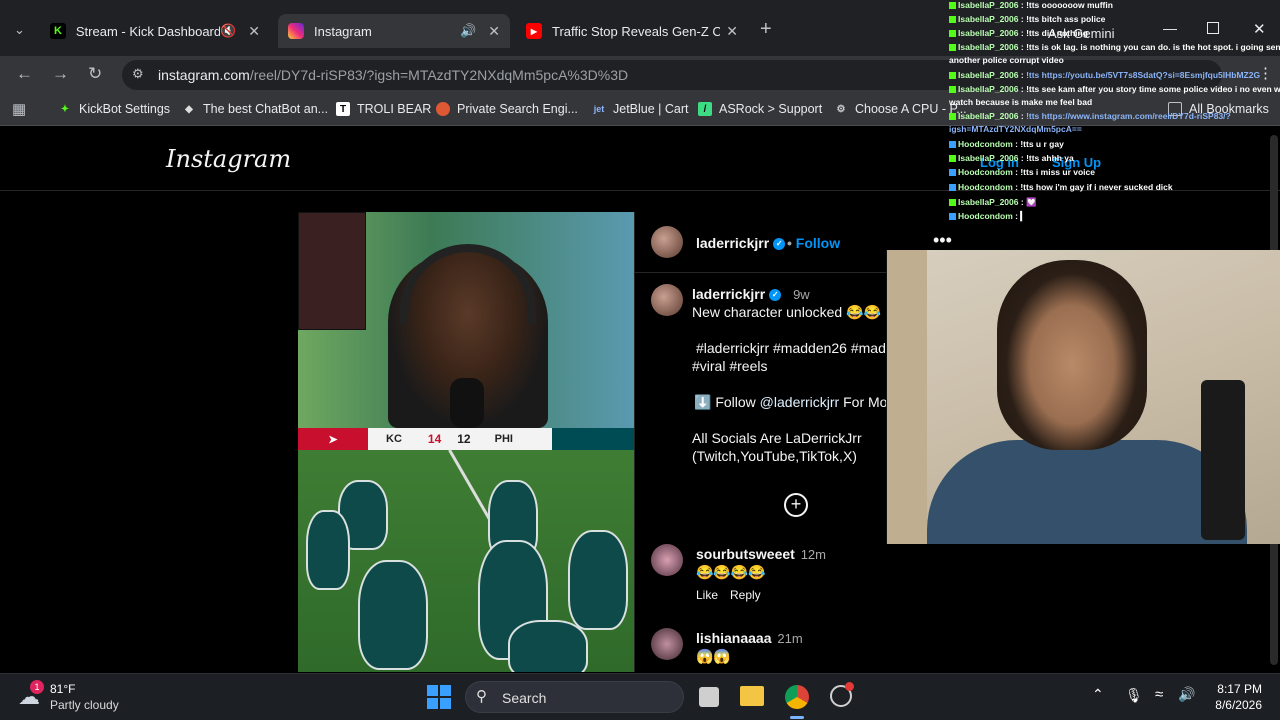 This screenshot has width=1280, height=720. I want to click on taskbar-search: ⚲ Search, so click(574, 697).